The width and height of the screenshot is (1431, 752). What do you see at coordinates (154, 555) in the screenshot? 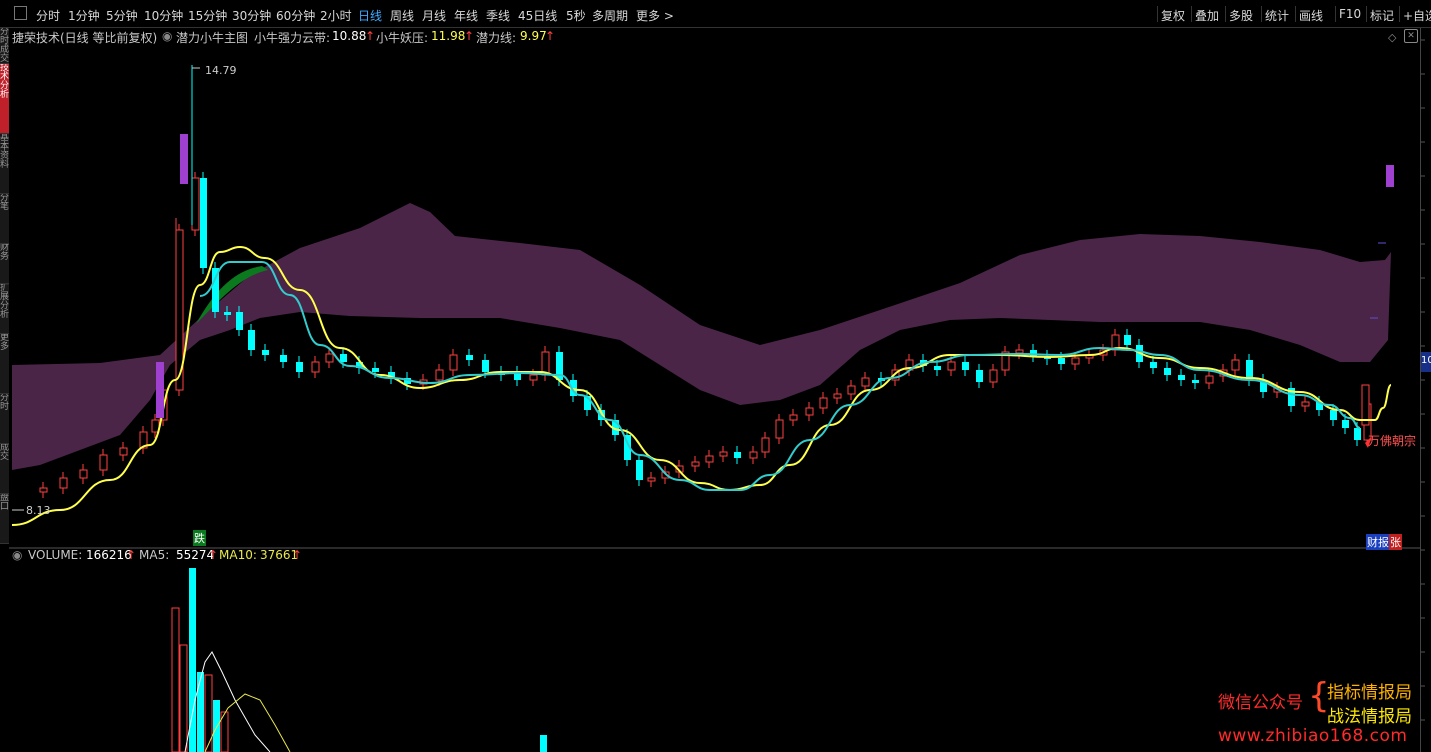
I see `ma5-label: MA5:` at bounding box center [154, 555].